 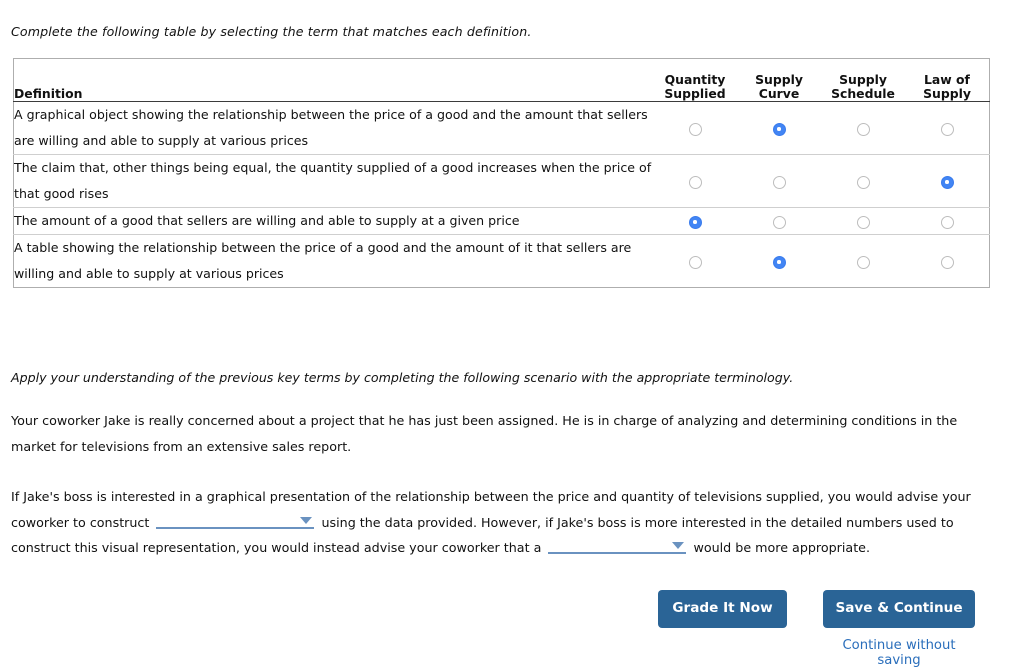 I want to click on column-header-line1: Quantity, so click(x=695, y=79).